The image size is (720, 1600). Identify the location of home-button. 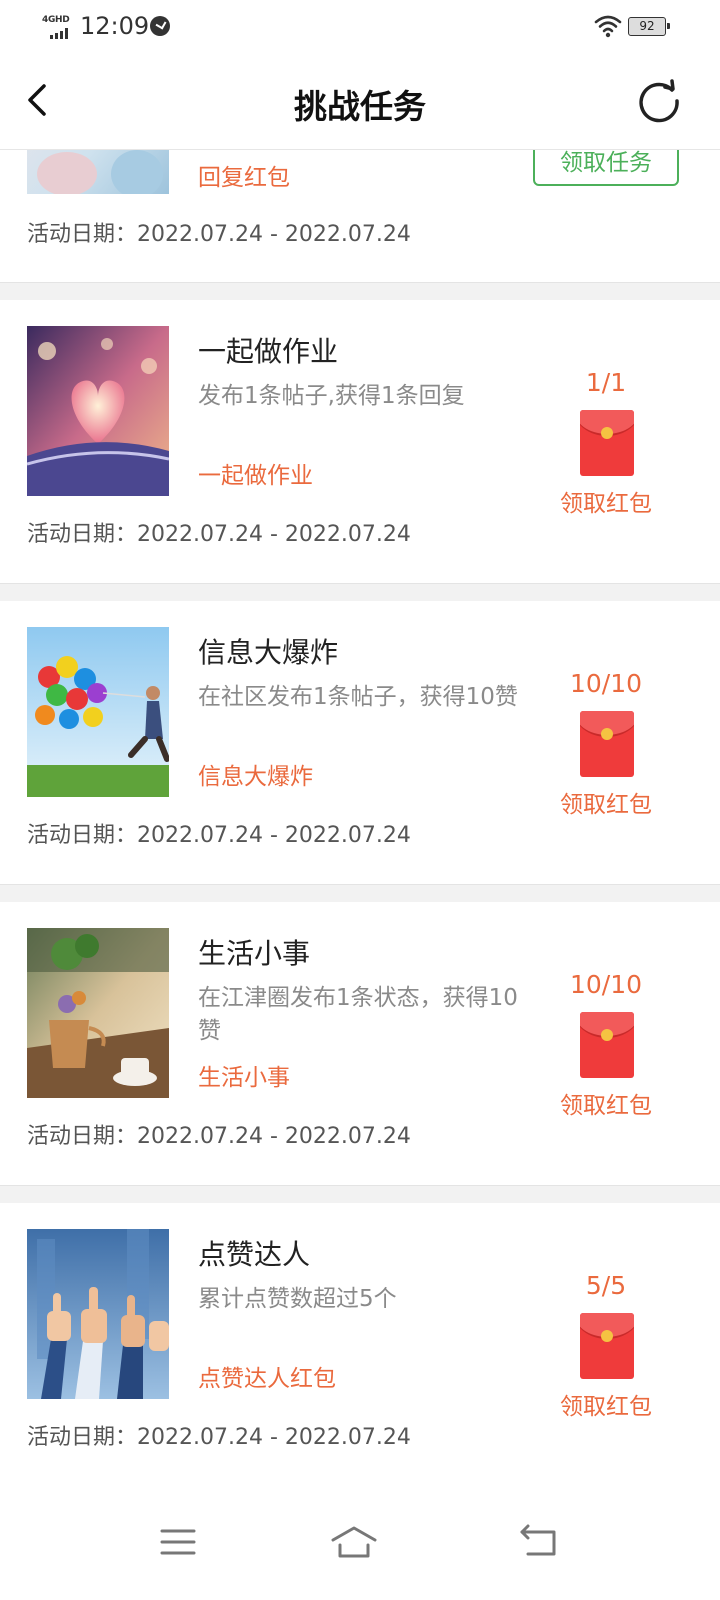
(354, 1542).